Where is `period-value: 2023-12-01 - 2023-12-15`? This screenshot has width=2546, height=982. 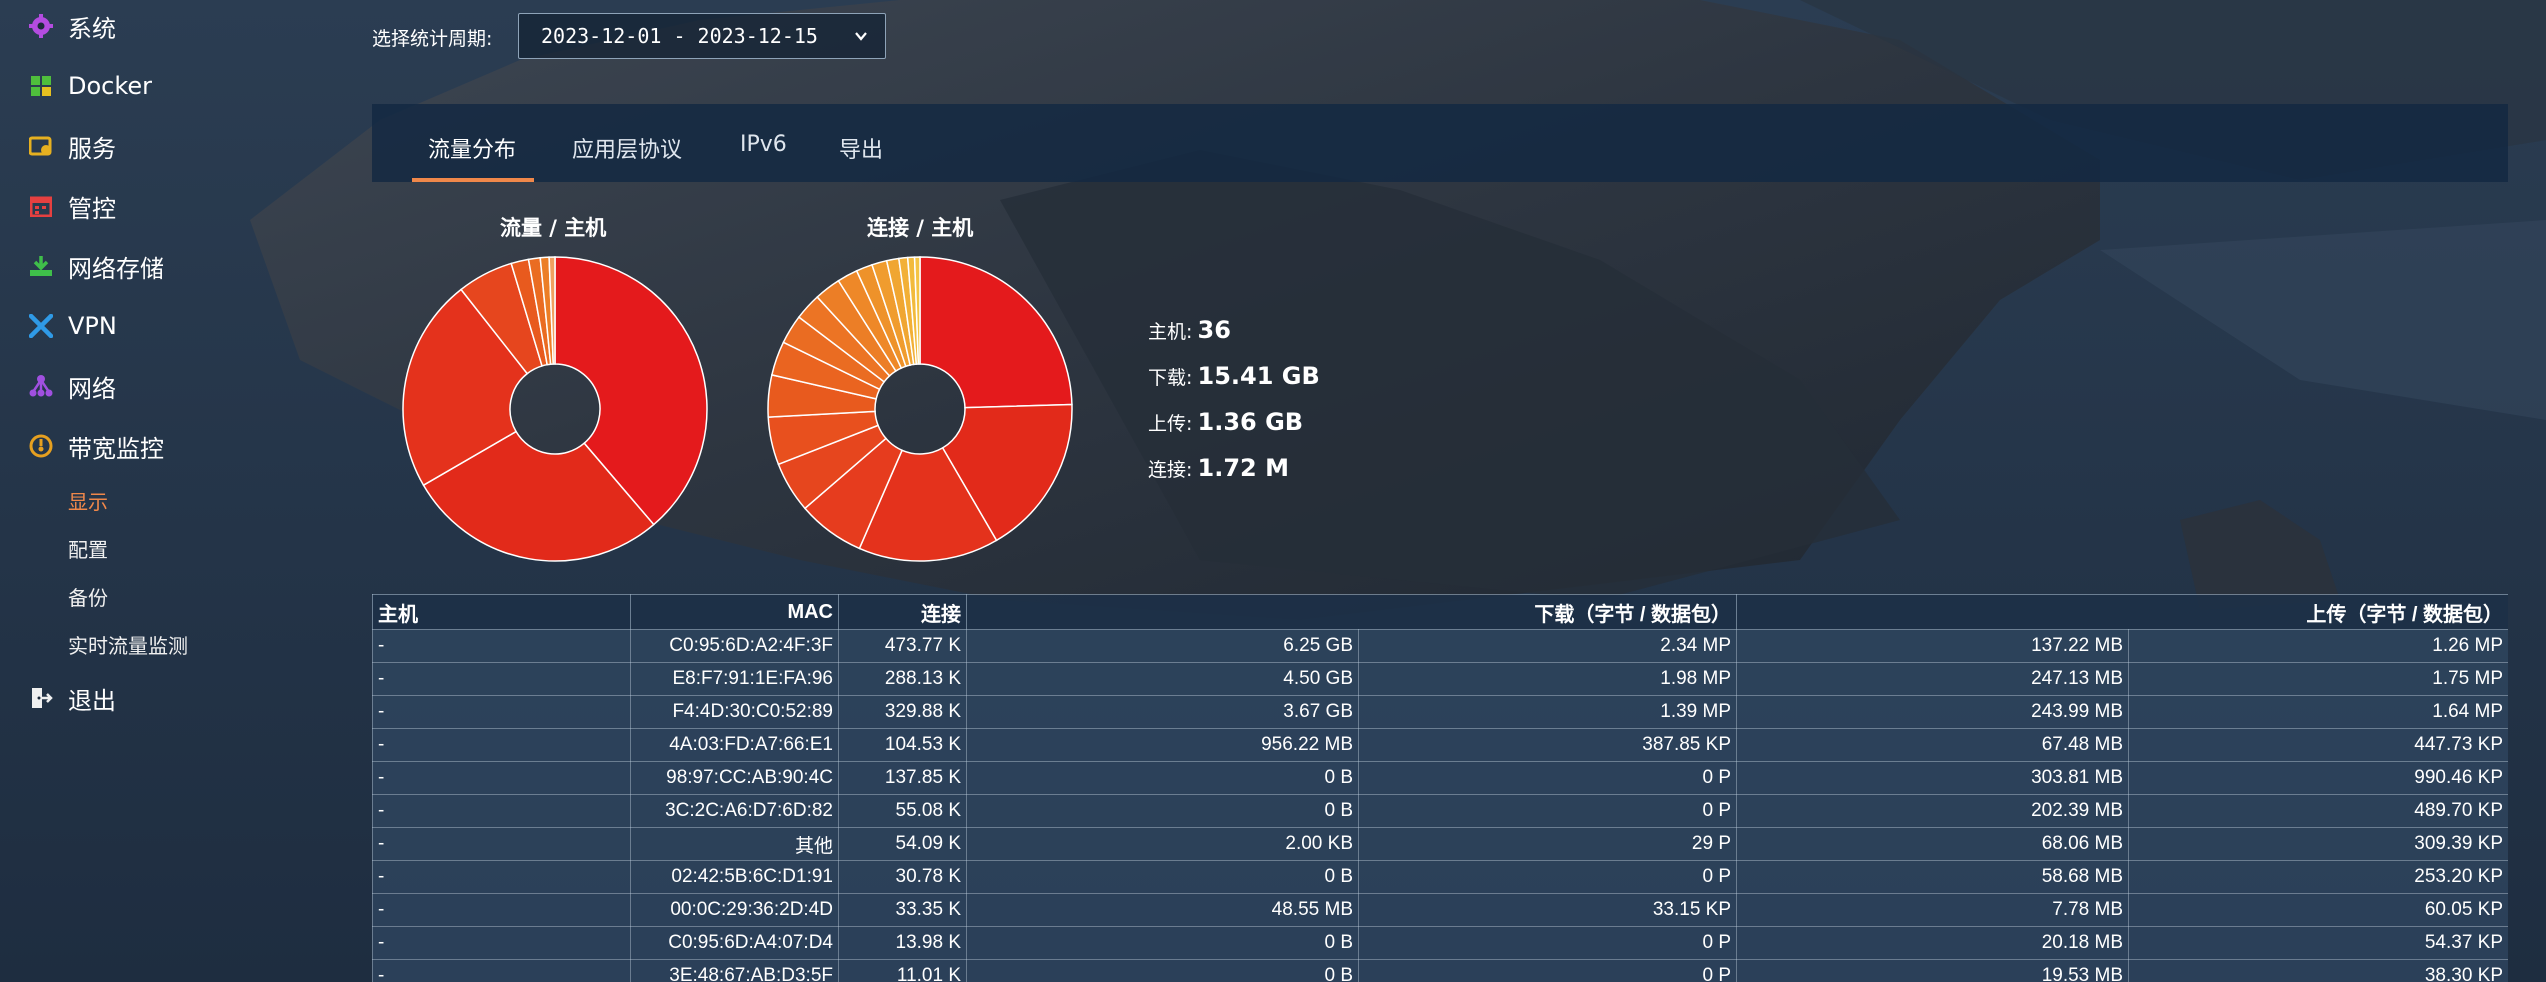 period-value: 2023-12-01 - 2023-12-15 is located at coordinates (679, 36).